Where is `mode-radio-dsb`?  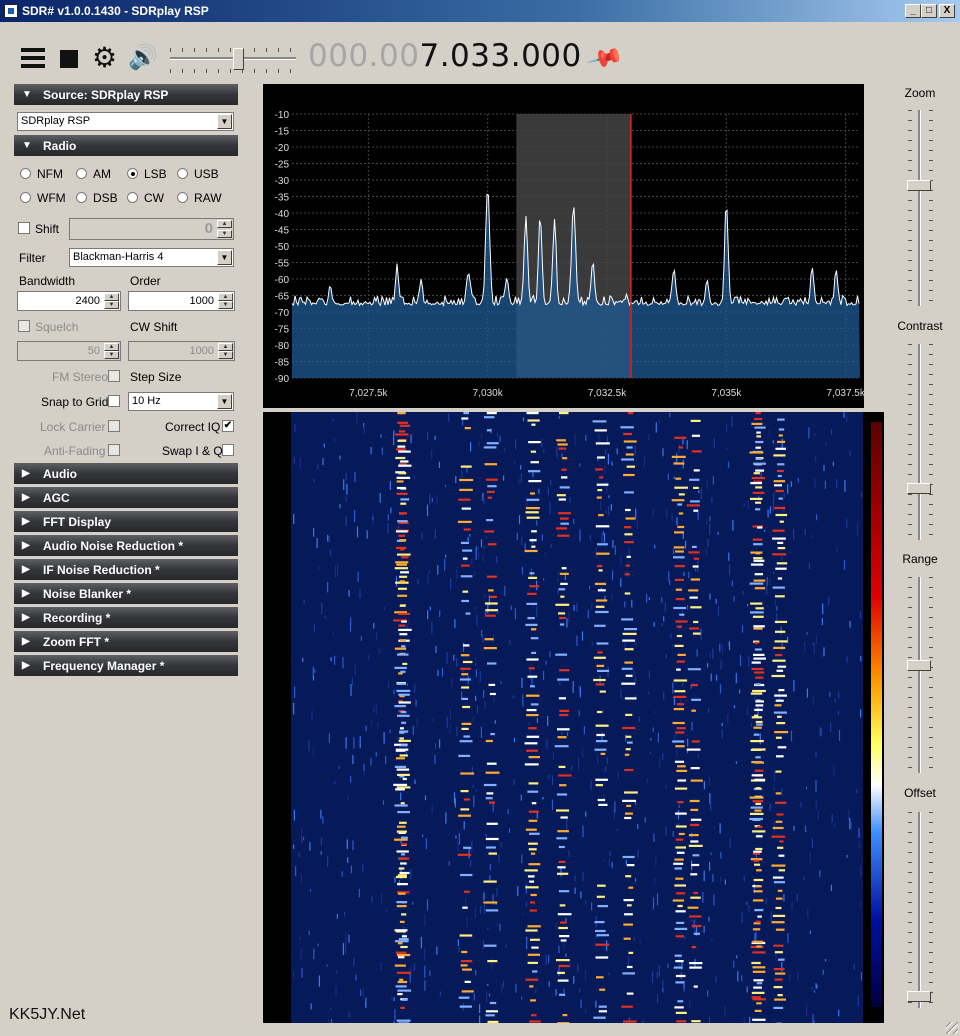 mode-radio-dsb is located at coordinates (81, 197).